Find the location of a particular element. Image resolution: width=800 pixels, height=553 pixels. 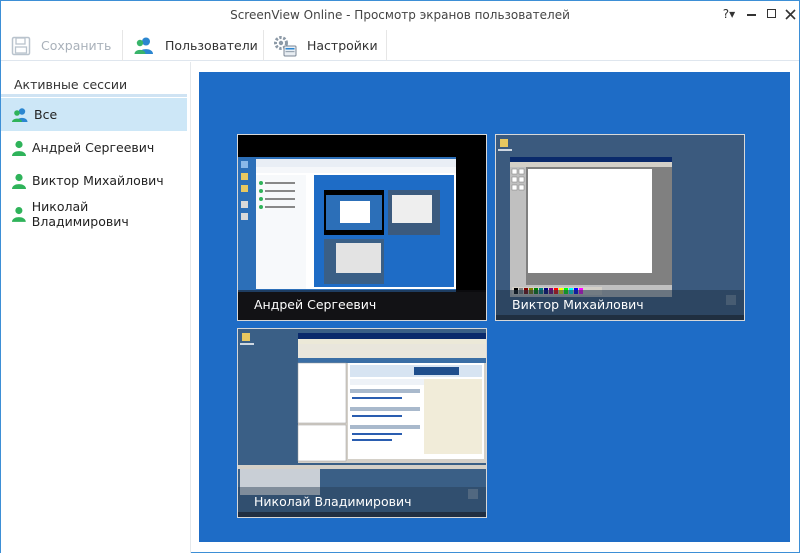

sidebar-item-andrey: Андрей Сергеевич is located at coordinates (94, 147).